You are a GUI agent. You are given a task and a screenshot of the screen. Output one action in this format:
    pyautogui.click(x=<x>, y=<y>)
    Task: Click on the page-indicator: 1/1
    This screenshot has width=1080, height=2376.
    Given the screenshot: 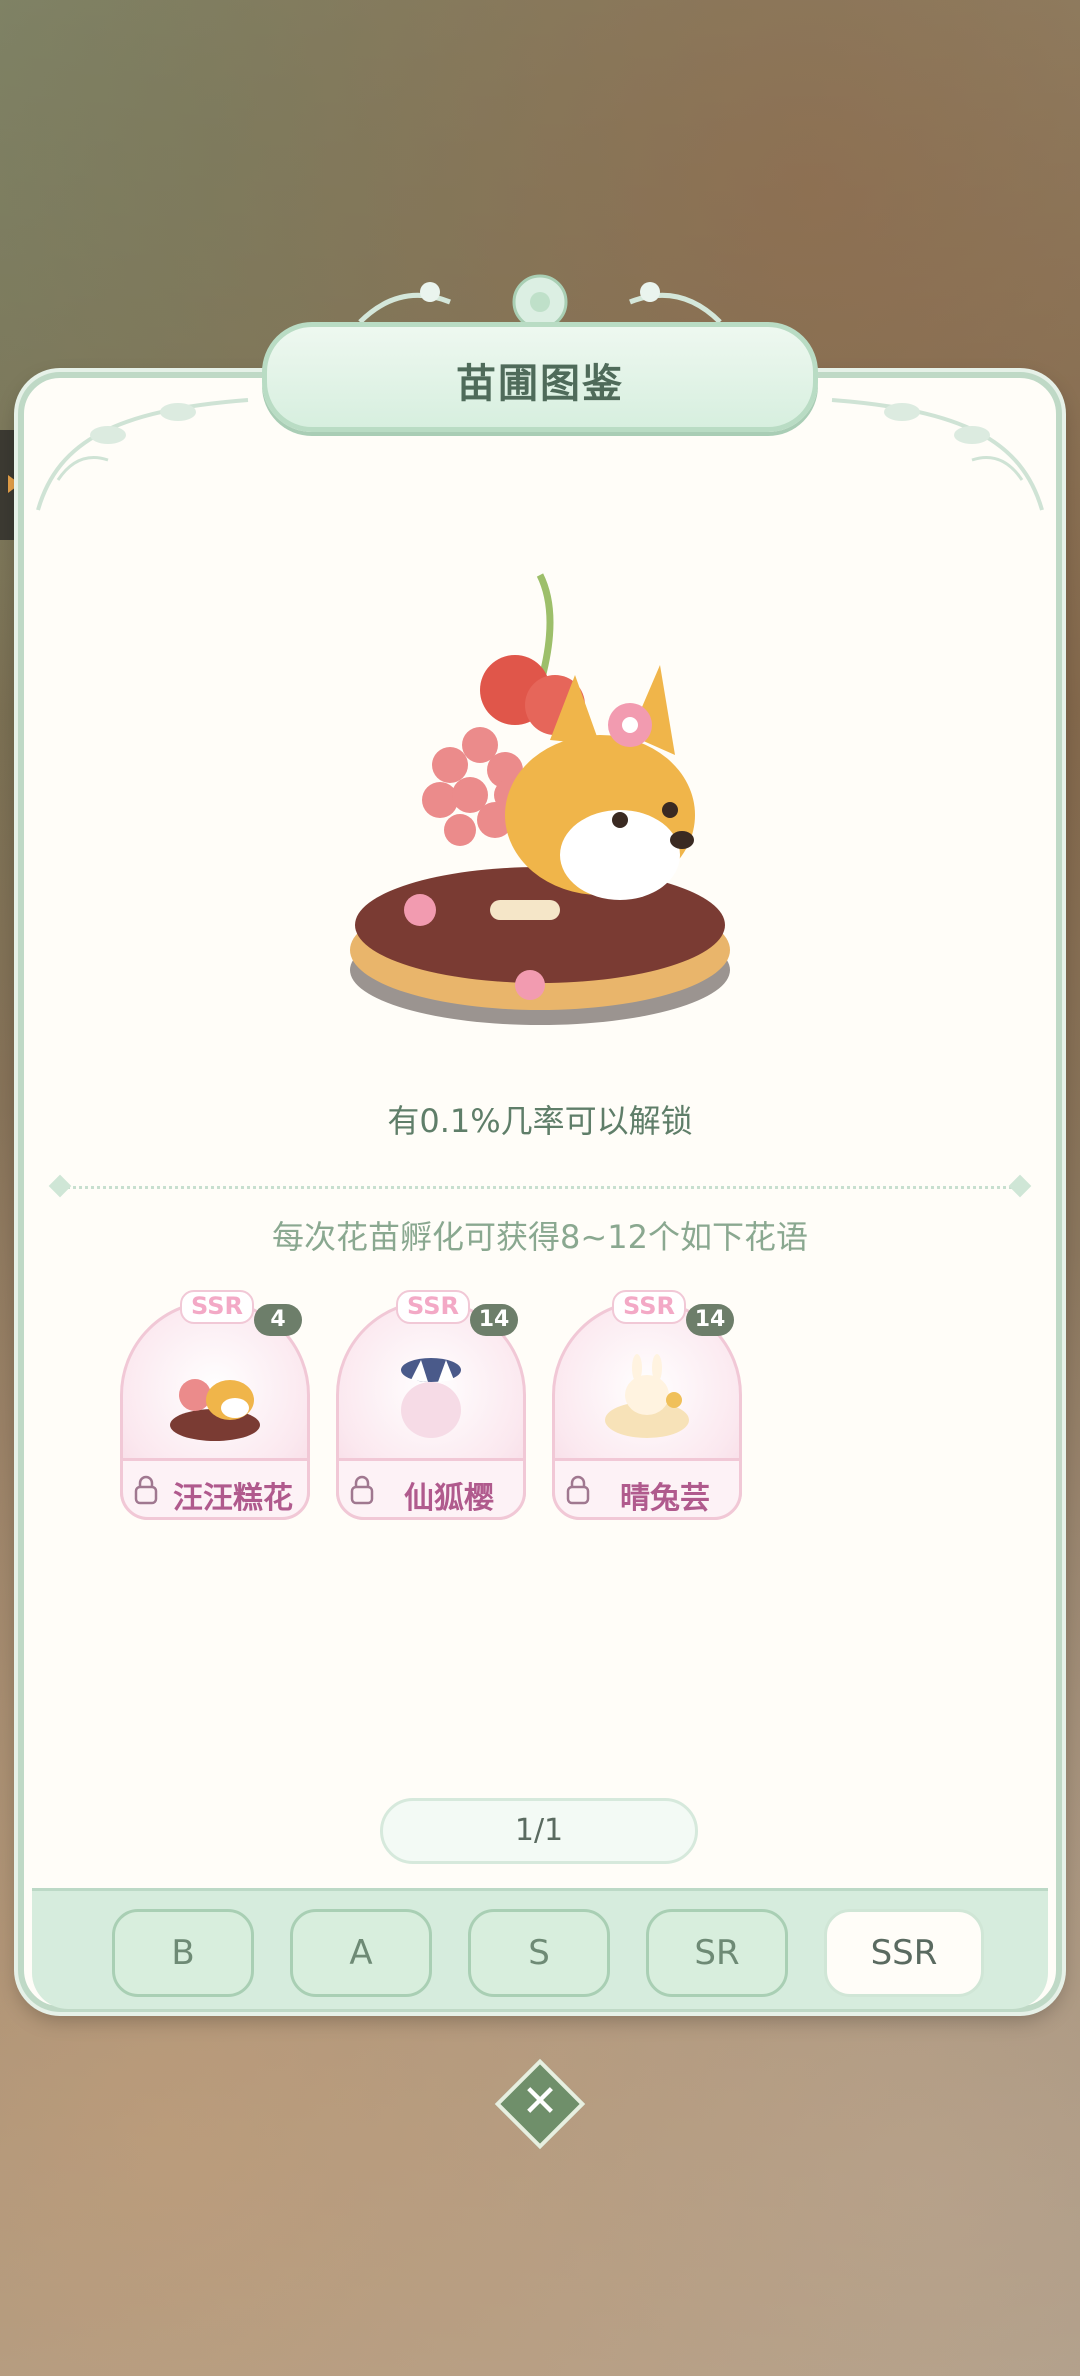 What is the action you would take?
    pyautogui.click(x=539, y=1831)
    